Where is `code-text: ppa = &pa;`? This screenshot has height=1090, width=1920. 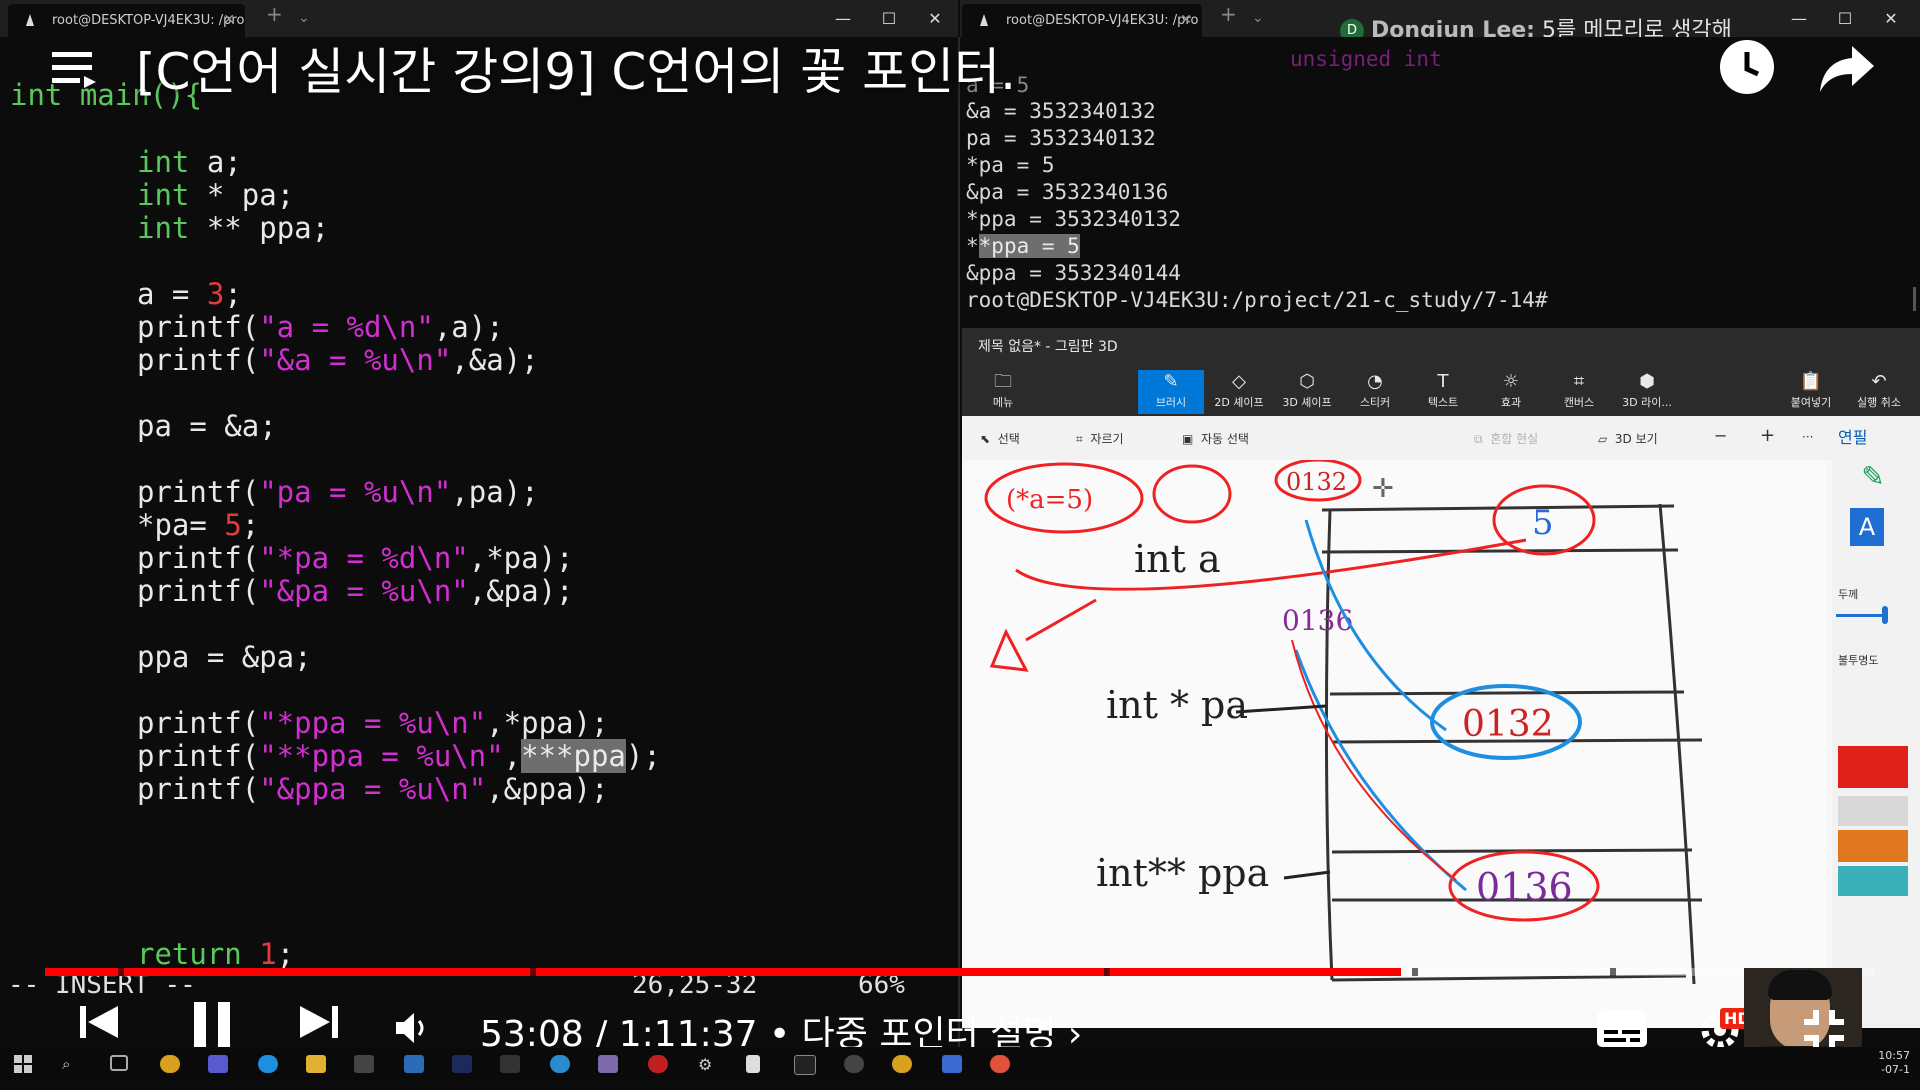
code-text: ppa = &pa; is located at coordinates (224, 657).